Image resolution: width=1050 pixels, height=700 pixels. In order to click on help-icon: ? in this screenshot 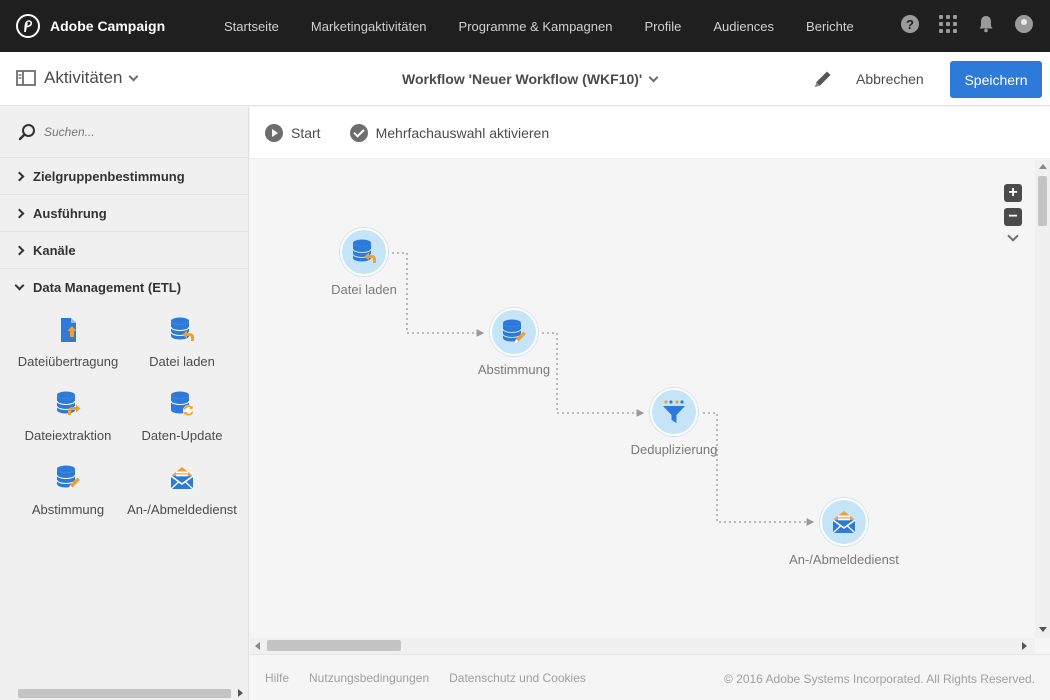, I will do `click(910, 24)`.